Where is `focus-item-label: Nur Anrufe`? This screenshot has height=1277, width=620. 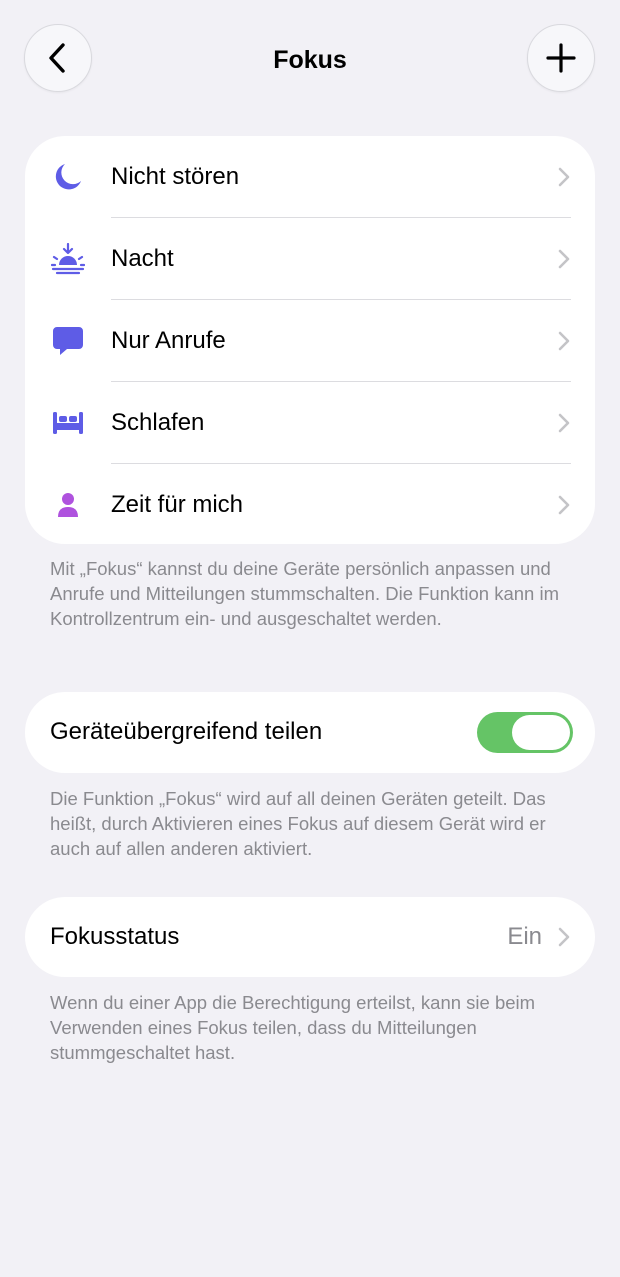
focus-item-label: Nur Anrufe is located at coordinates (168, 340).